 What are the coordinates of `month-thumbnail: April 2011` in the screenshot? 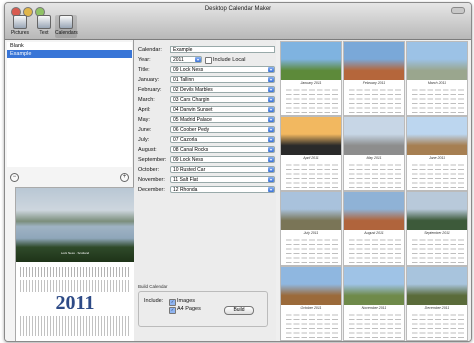 It's located at (311, 153).